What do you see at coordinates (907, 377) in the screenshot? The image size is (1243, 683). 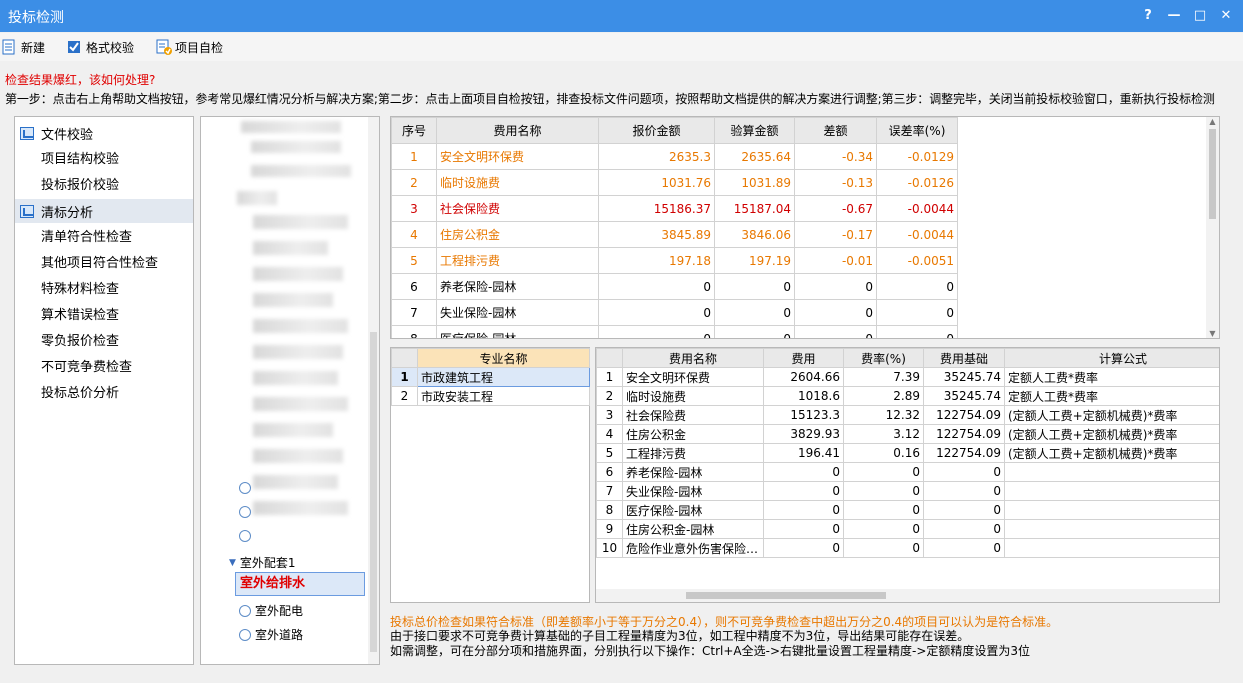 I see `table-row: 1 安全文明环保费 2604.66 7.39 35245.74 定额人工费*费率` at bounding box center [907, 377].